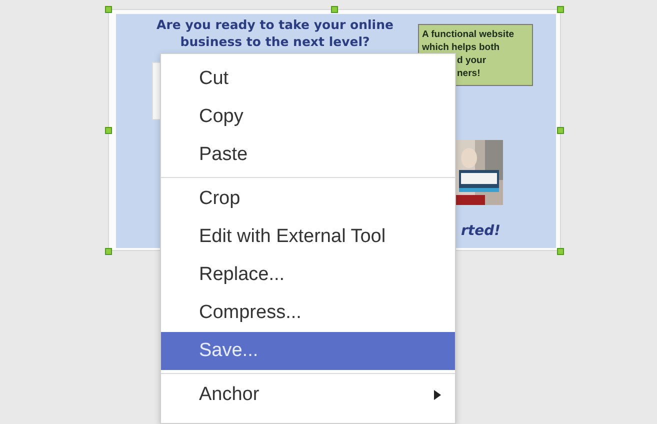  Describe the element at coordinates (308, 199) in the screenshot. I see `menu-item: Crop` at that location.